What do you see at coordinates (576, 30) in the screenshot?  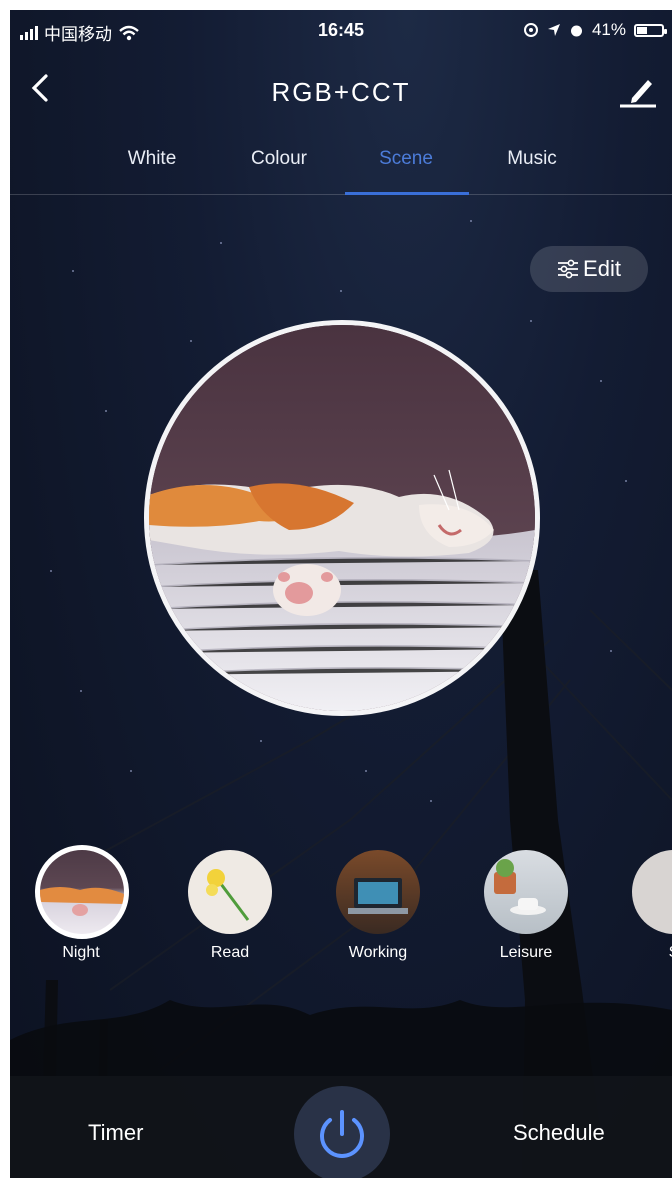 I see `alarm-icon` at bounding box center [576, 30].